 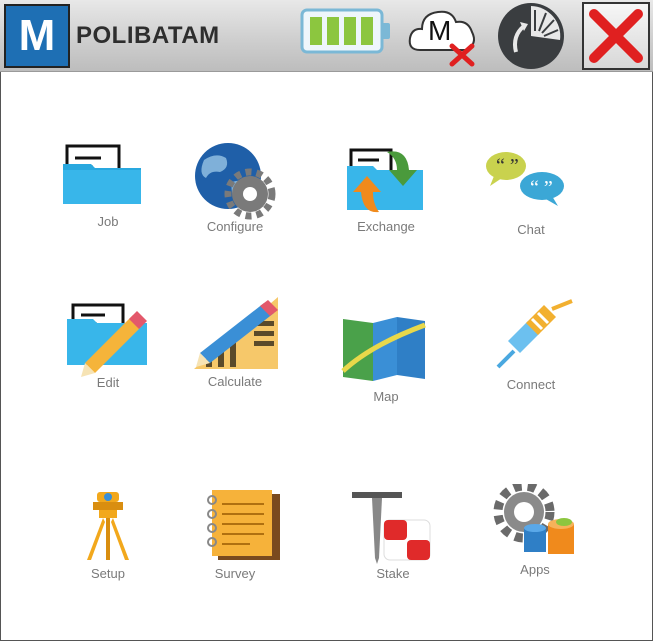 I want to click on close-button, so click(x=616, y=36).